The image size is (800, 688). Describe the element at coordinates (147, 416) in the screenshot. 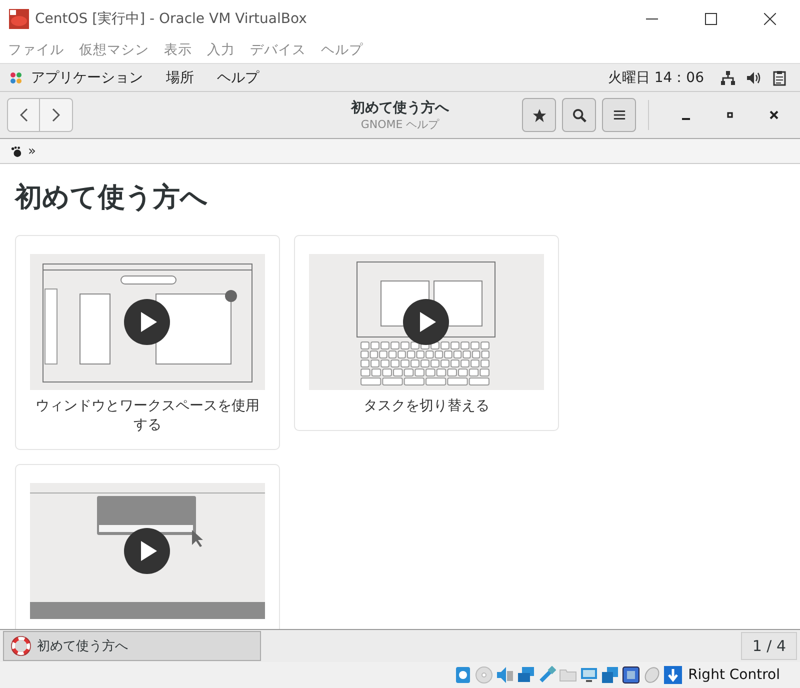

I see `card-caption: ウィンドウとワークスペースを使用する` at that location.